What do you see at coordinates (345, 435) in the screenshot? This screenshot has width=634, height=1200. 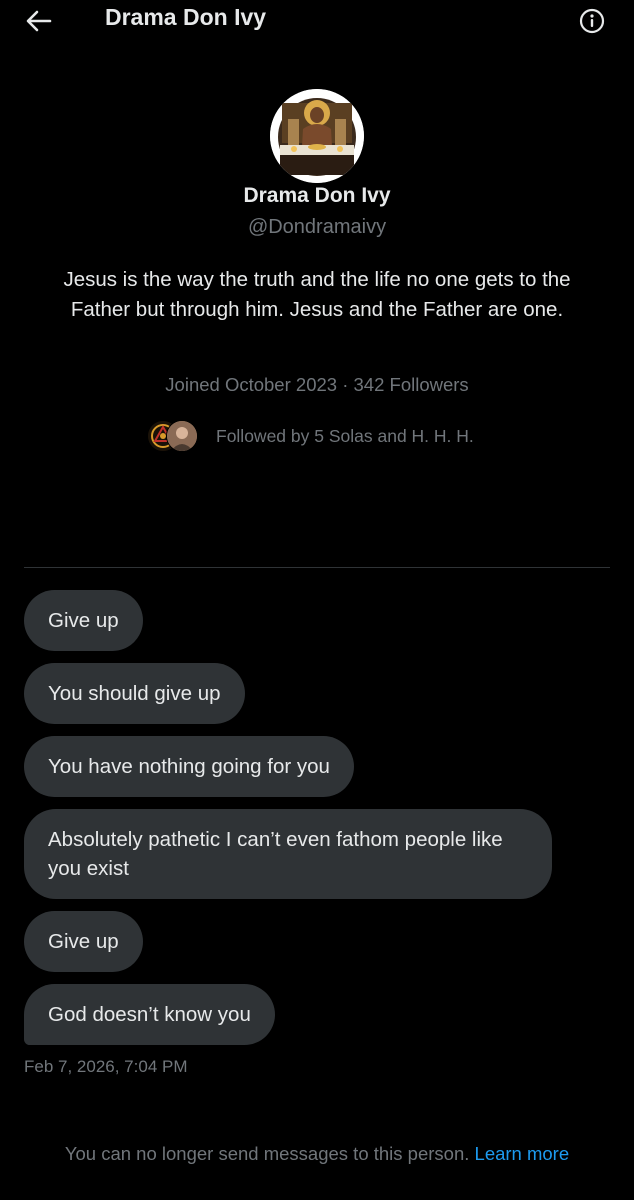 I see `followed-by-text: Followed by 5 Solas and H. H. H.` at bounding box center [345, 435].